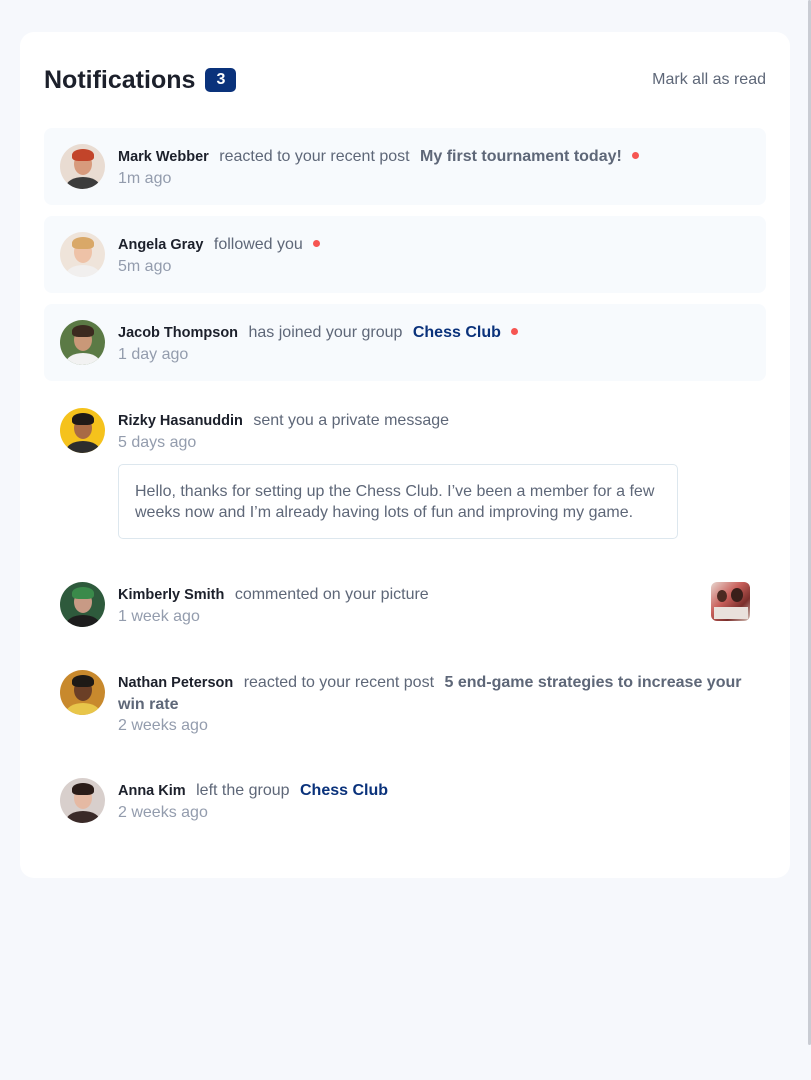 Image resolution: width=811 pixels, height=1080 pixels. I want to click on notification-content: Angela Gray followed you 5m ago, so click(434, 254).